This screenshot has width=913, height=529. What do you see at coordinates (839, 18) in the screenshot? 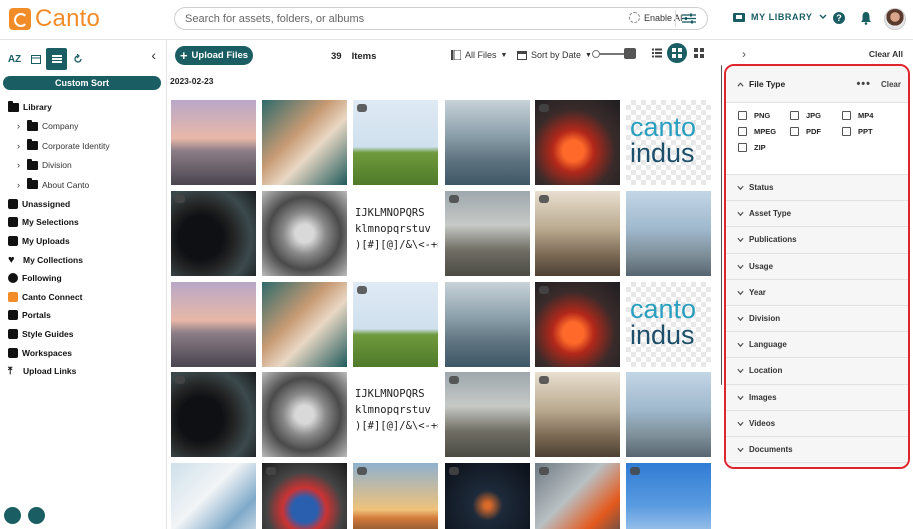
I see `help-icon: ?` at bounding box center [839, 18].